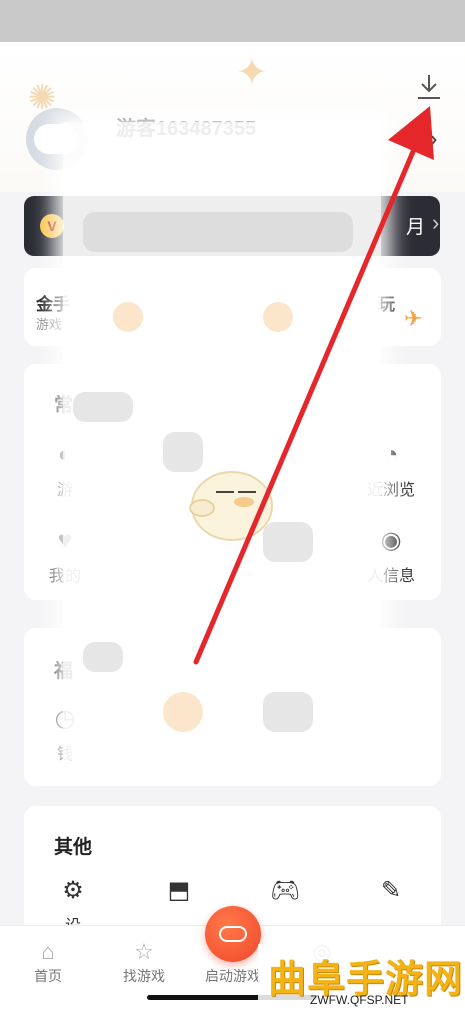 This screenshot has width=465, height=1010. I want to click on download-icon, so click(429, 87).